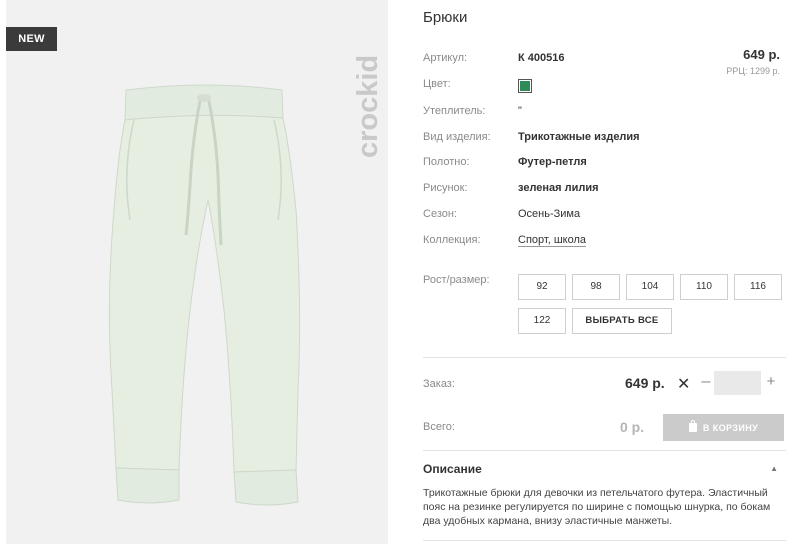 The width and height of the screenshot is (800, 544). I want to click on attr-label-insulation: Утеплитель:, so click(454, 111).